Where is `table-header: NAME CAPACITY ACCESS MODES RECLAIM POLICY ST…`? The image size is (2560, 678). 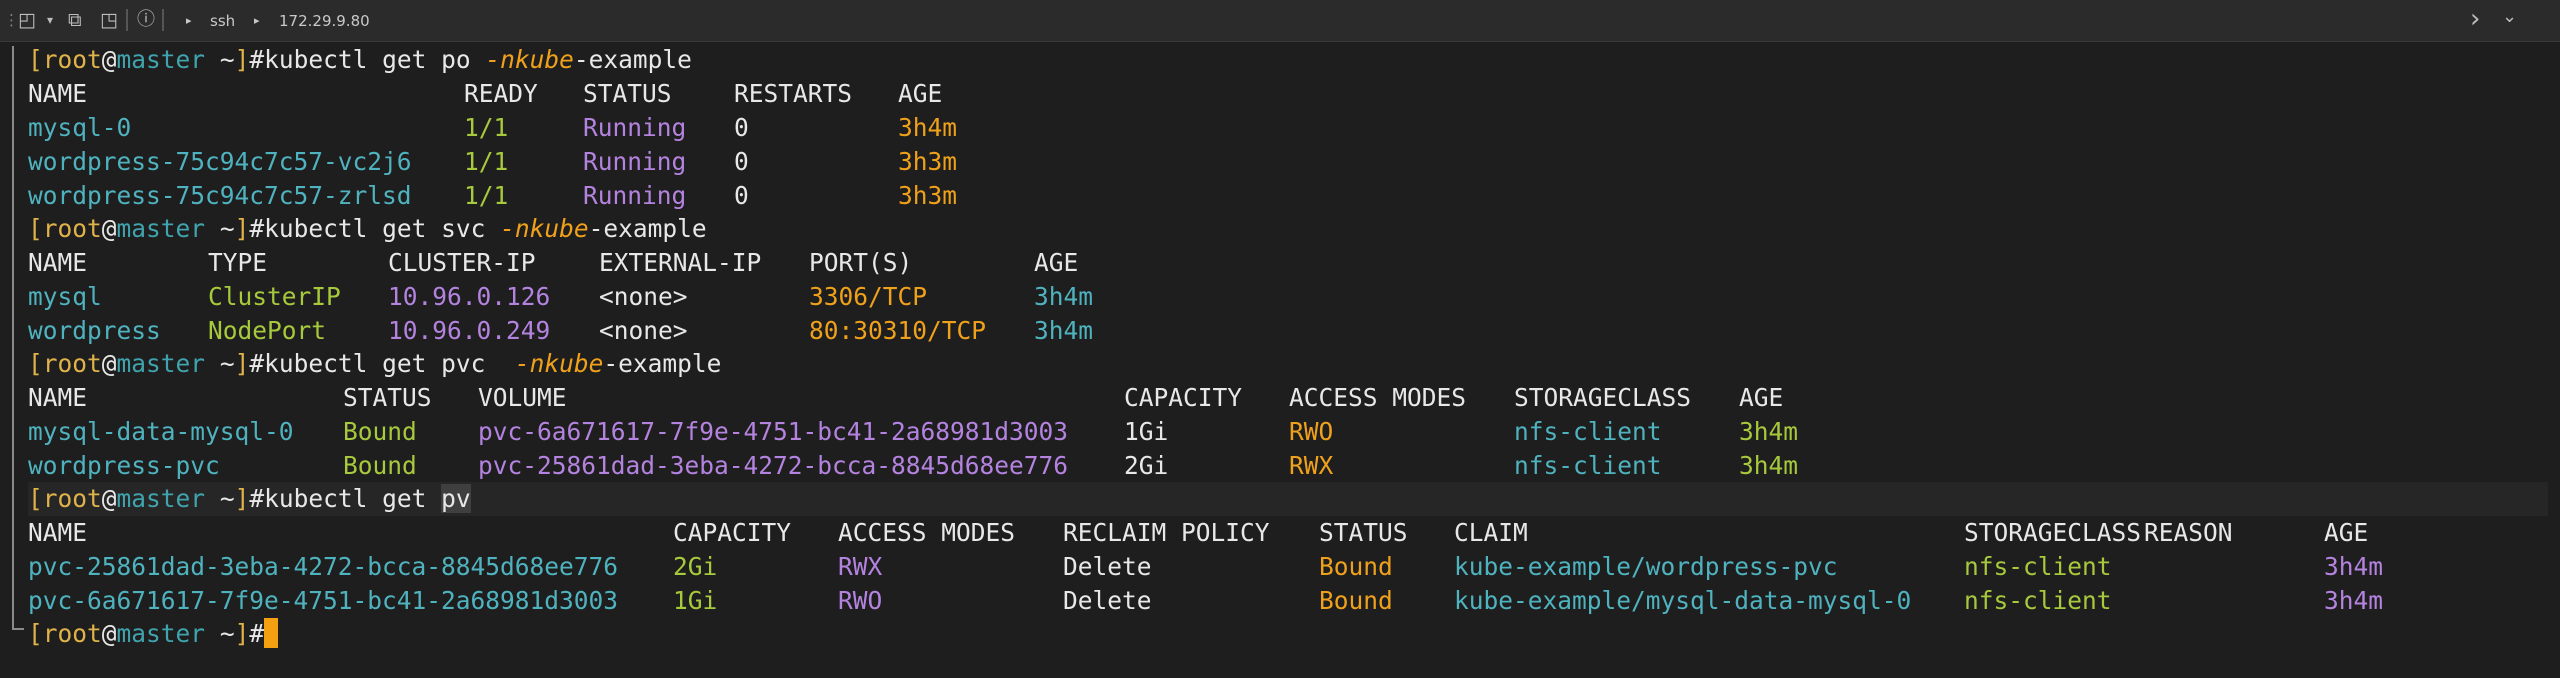 table-header: NAME CAPACITY ACCESS MODES RECLAIM POLICY ST… is located at coordinates (1198, 532).